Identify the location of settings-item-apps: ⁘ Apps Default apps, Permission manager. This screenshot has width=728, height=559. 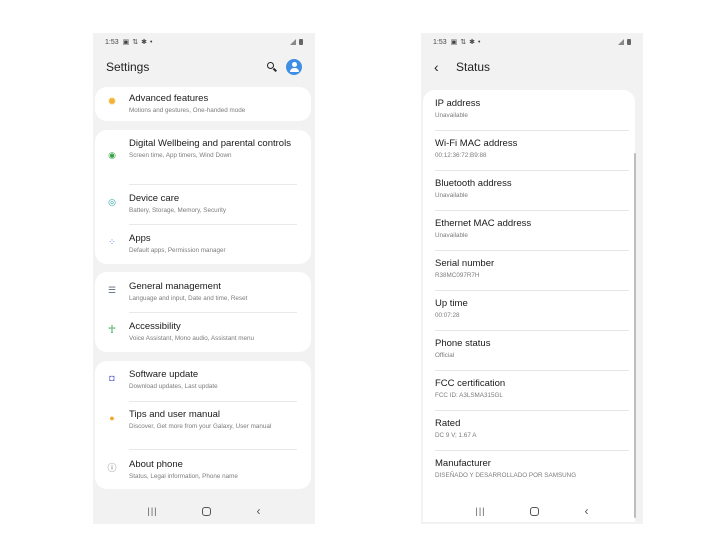
(203, 244).